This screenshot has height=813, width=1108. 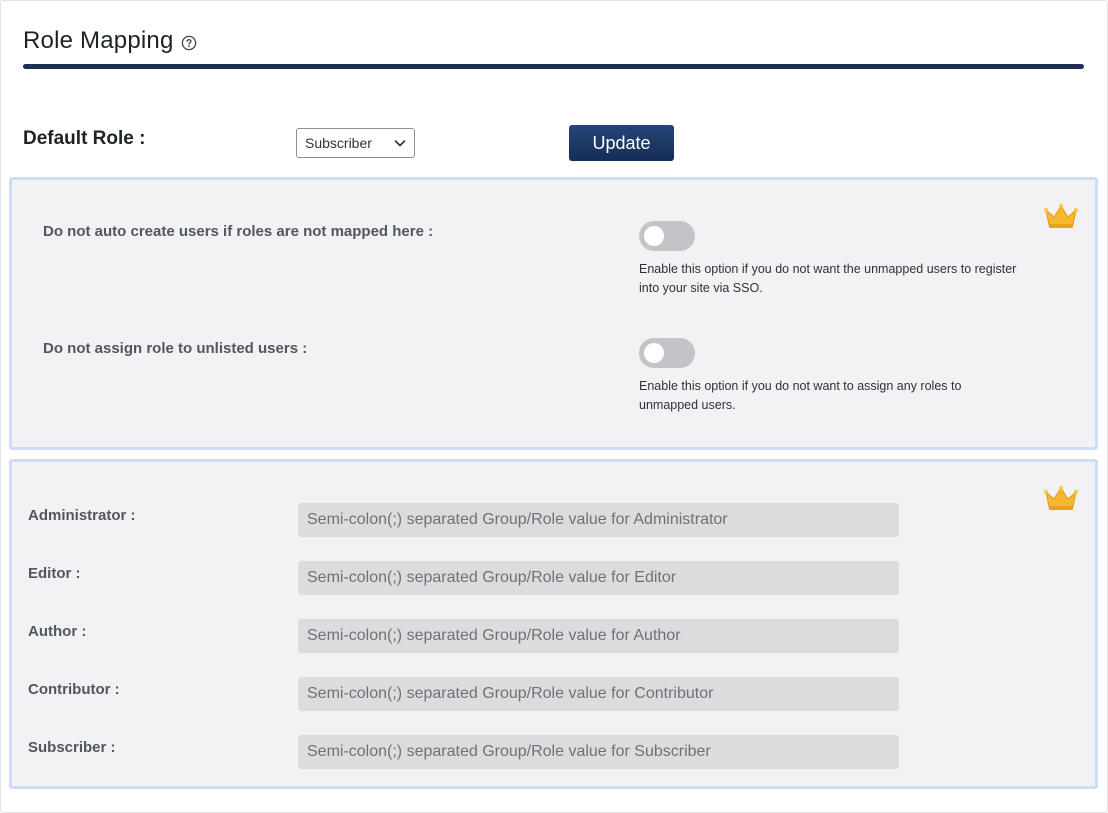 What do you see at coordinates (72, 747) in the screenshot?
I see `subscriber-label: Subscriber :` at bounding box center [72, 747].